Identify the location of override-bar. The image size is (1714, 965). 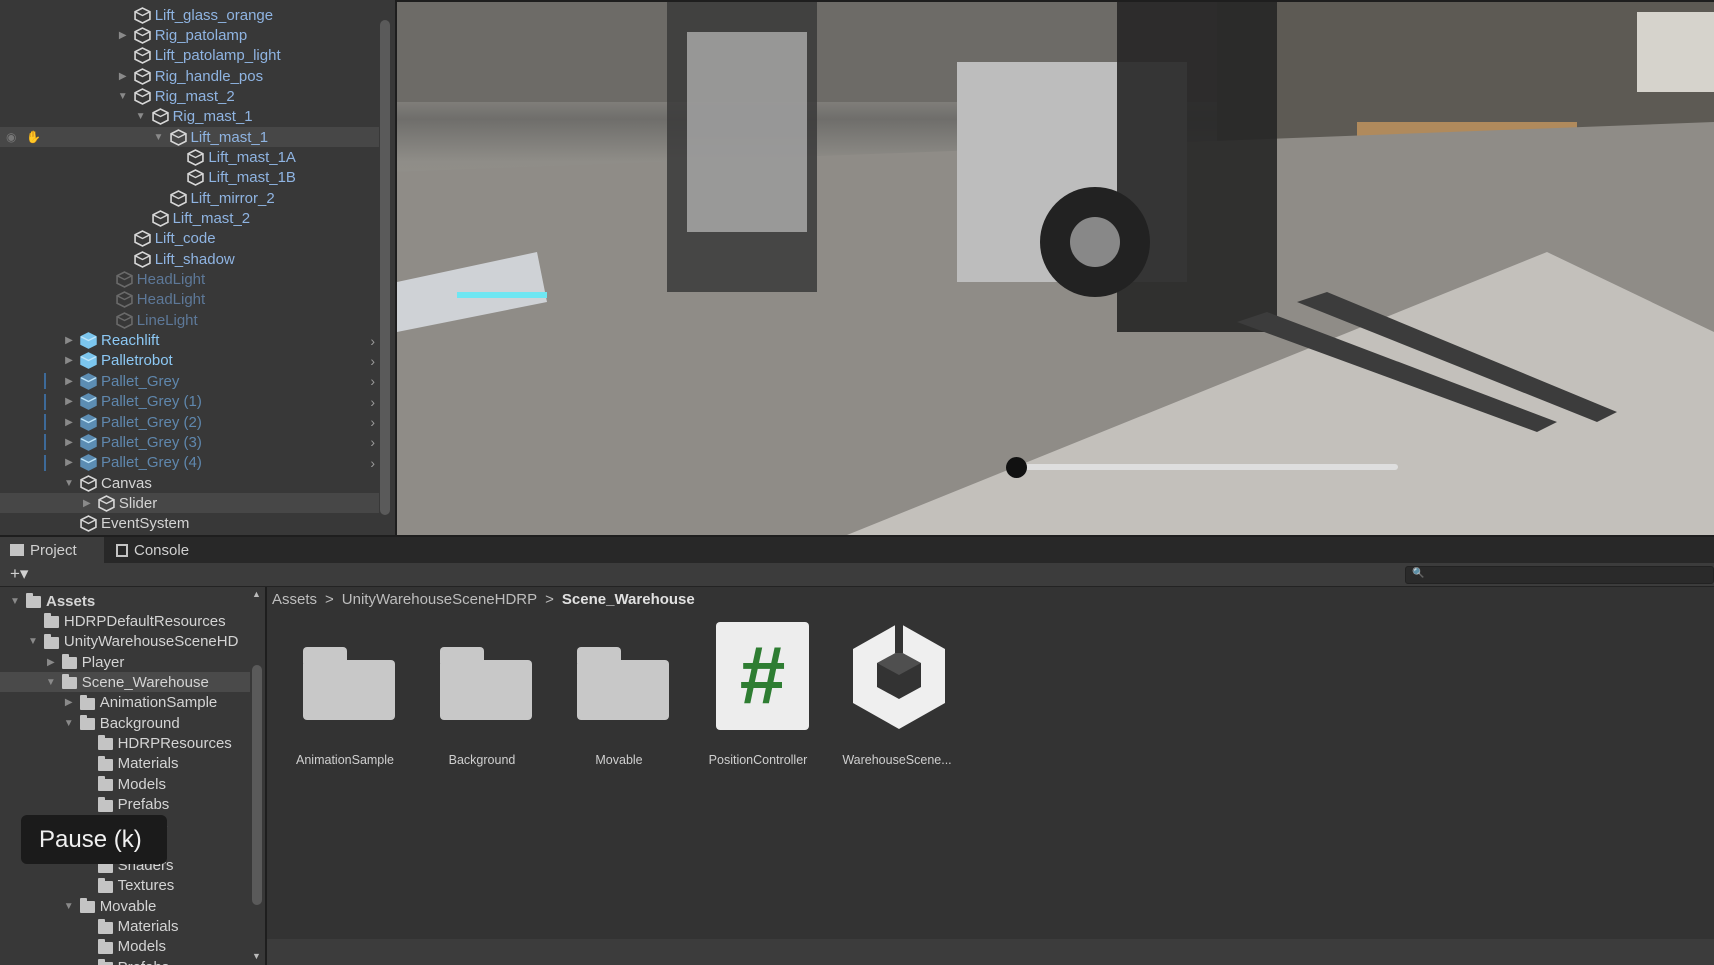
(45, 422).